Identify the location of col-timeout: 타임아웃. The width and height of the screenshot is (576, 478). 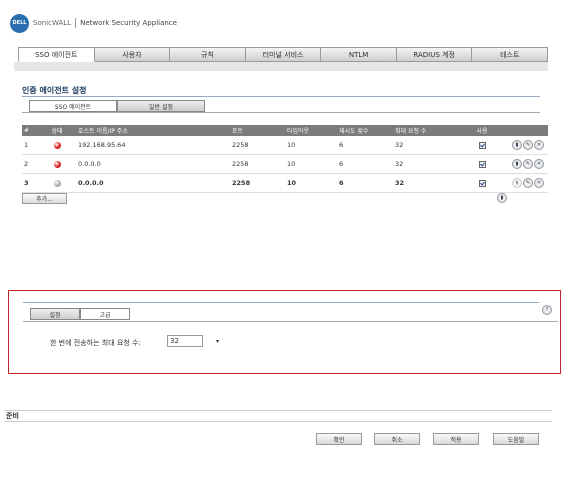
(313, 130).